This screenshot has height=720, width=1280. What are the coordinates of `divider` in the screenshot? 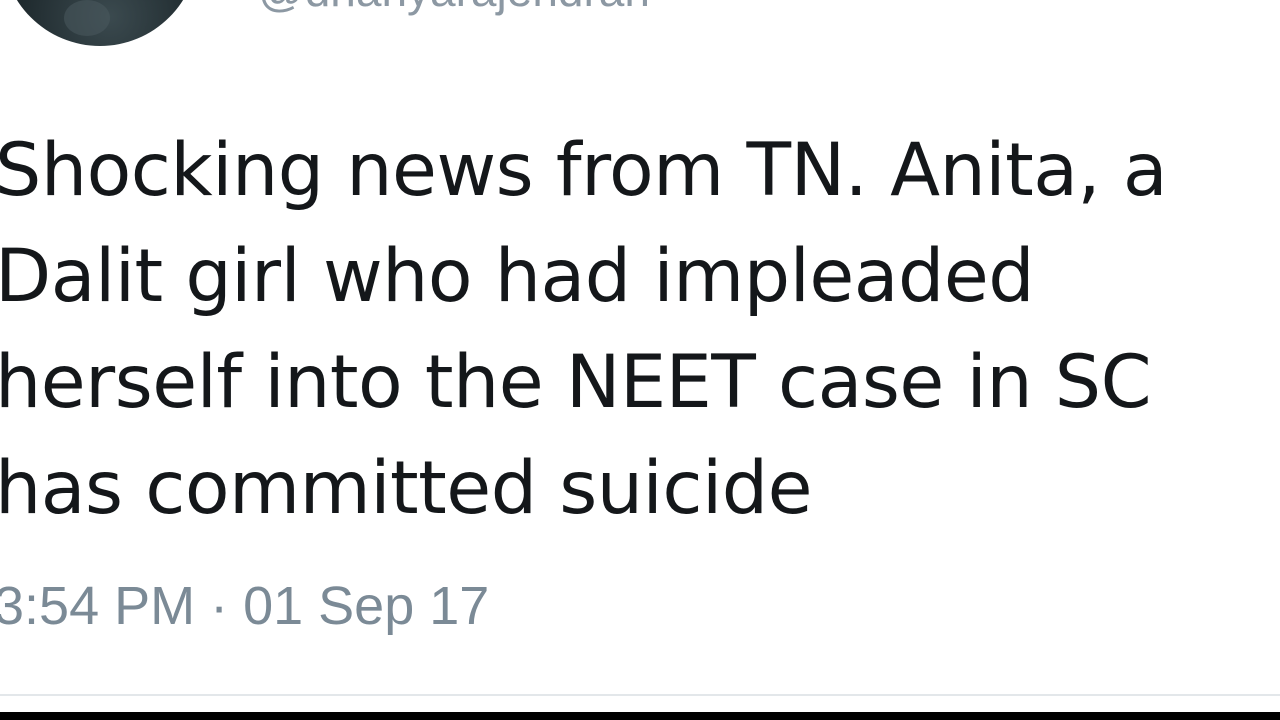 It's located at (640, 695).